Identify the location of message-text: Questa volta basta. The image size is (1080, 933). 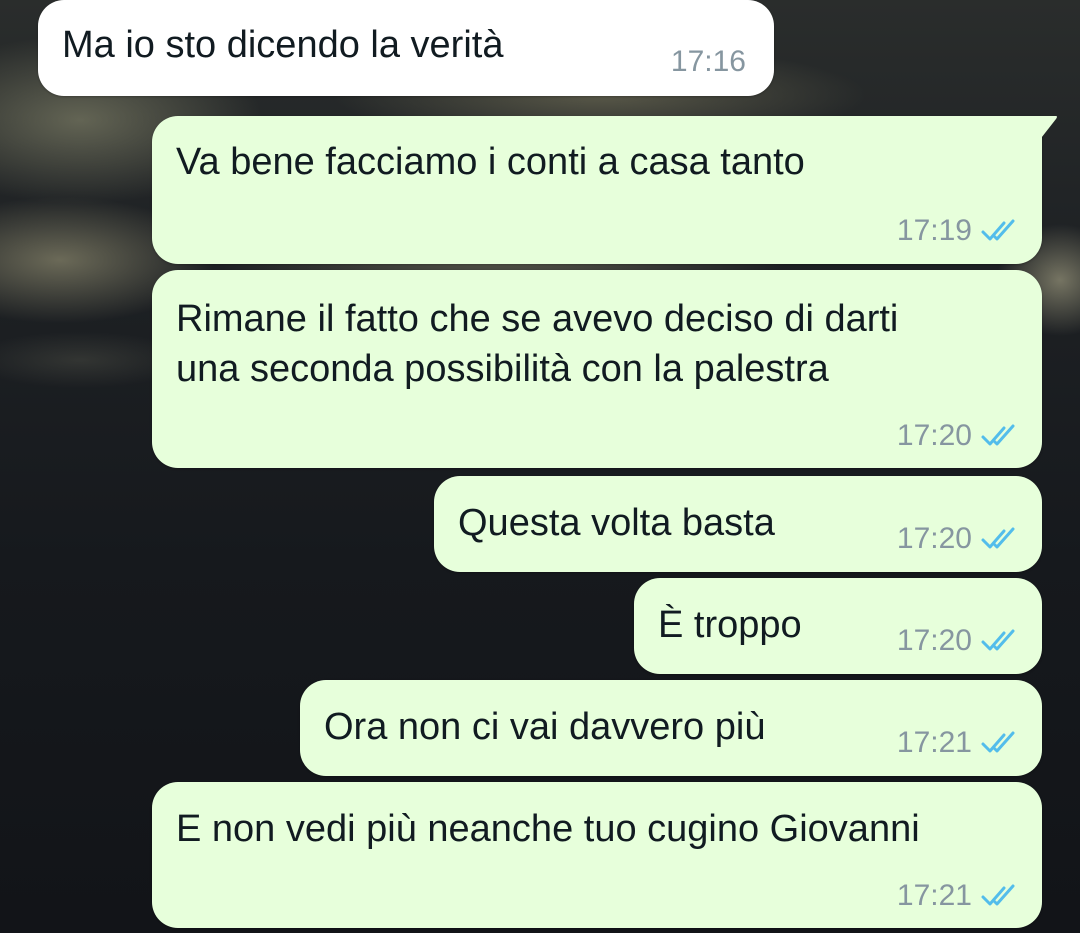
(616, 523).